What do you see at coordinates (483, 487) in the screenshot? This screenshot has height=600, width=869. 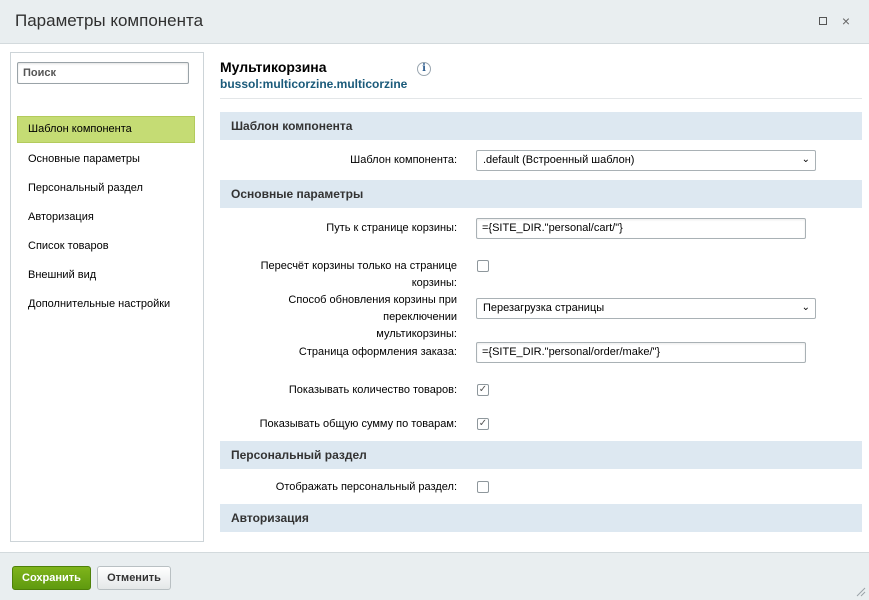 I see `show-personal-checkbox` at bounding box center [483, 487].